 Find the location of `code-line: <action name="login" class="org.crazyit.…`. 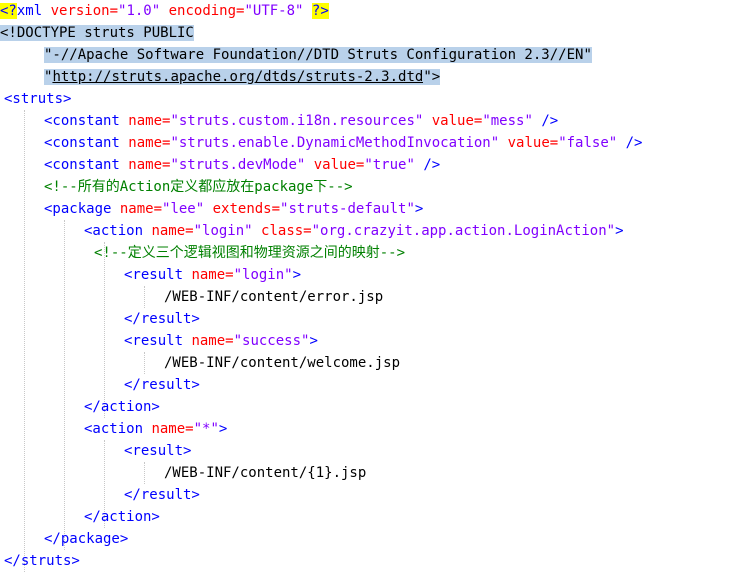

code-line: <action name="login" class="org.crazyit.… is located at coordinates (354, 231).